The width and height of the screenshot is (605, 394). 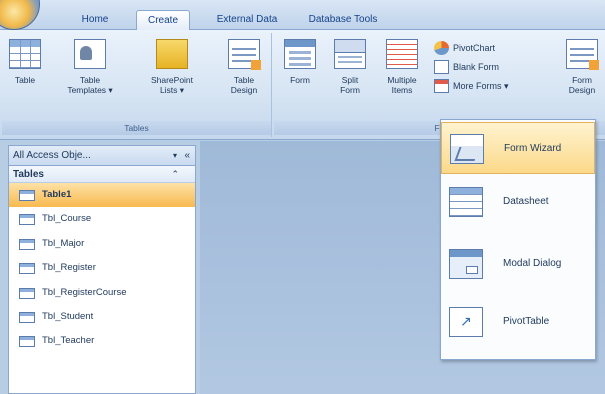 I want to click on pivotchart-button: PivotChart, so click(x=464, y=48).